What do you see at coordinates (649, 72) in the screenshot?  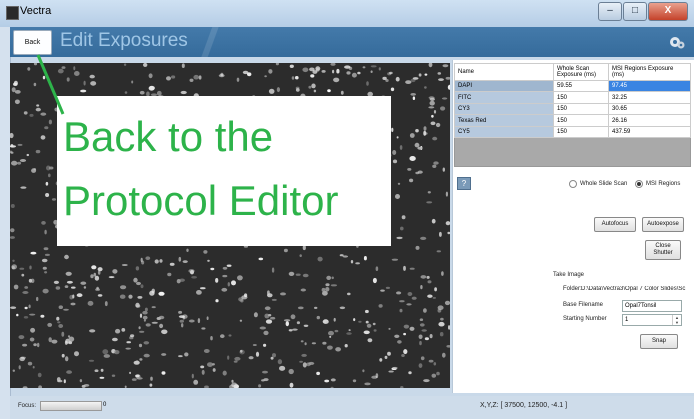 I see `column-header-msi-regions: MSI Regions Exposure (ms)` at bounding box center [649, 72].